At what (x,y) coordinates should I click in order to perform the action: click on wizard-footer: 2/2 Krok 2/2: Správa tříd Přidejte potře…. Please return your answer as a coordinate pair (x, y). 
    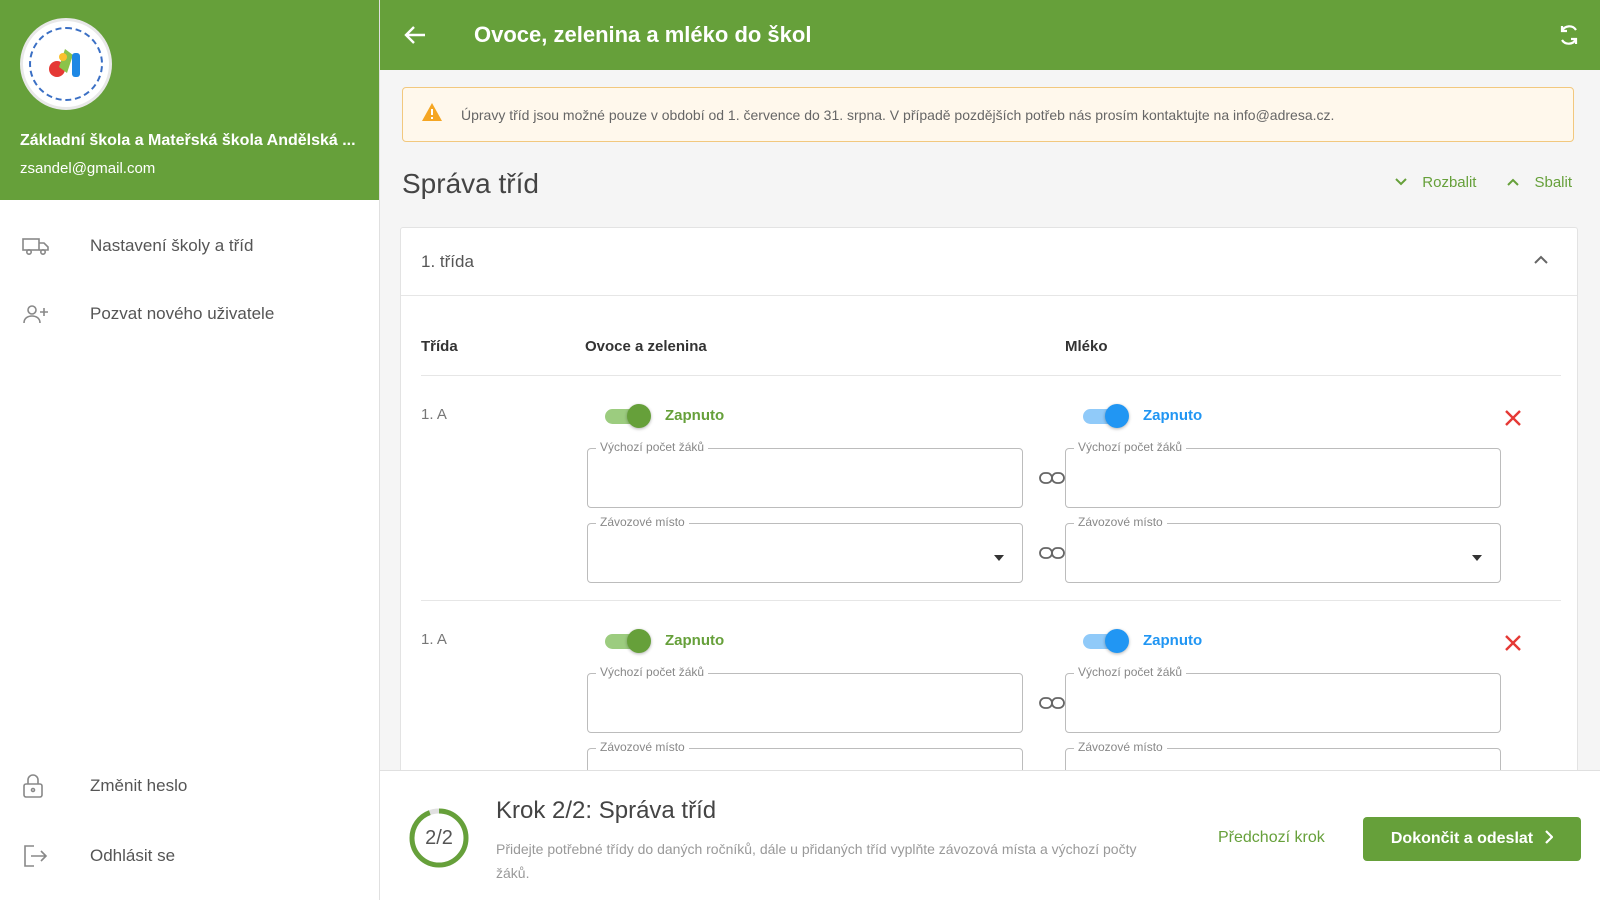
    Looking at the image, I should click on (990, 835).